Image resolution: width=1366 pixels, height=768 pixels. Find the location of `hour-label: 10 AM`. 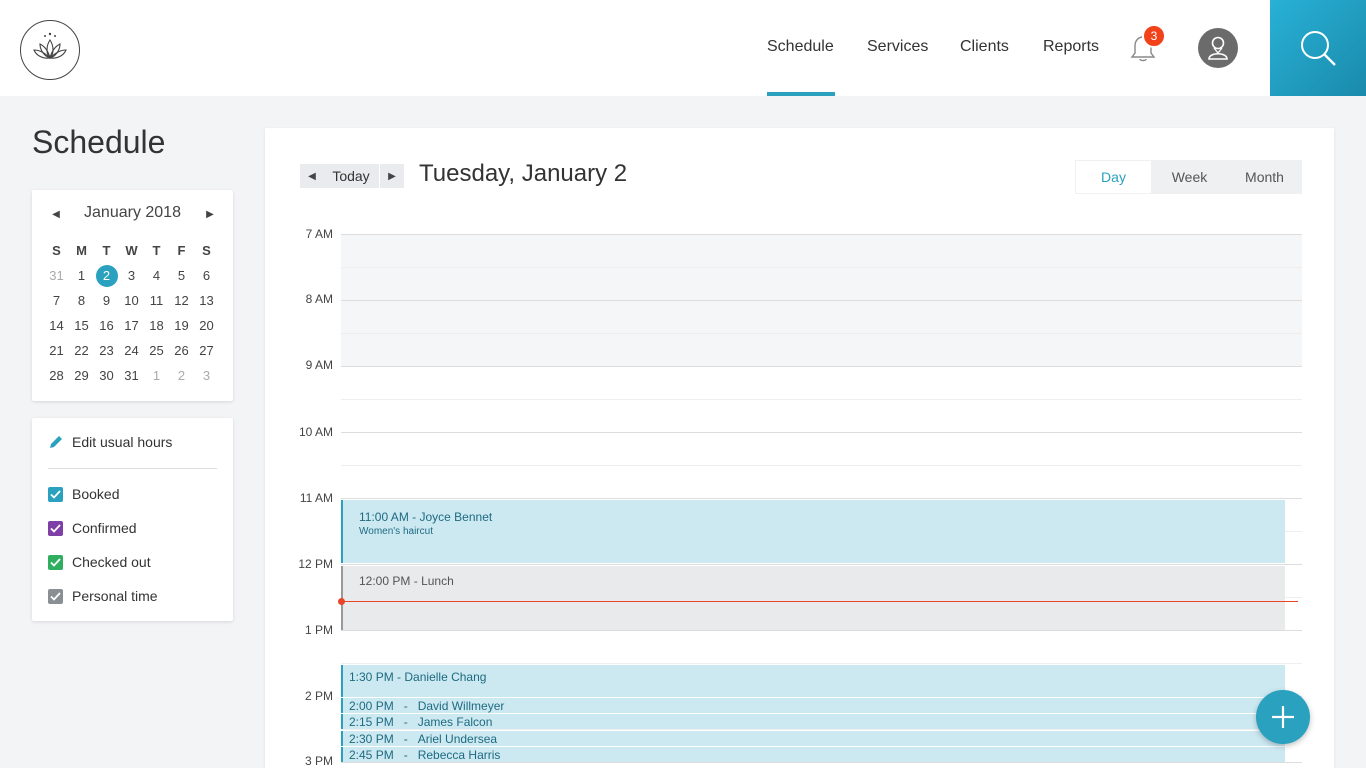

hour-label: 10 AM is located at coordinates (315, 432).